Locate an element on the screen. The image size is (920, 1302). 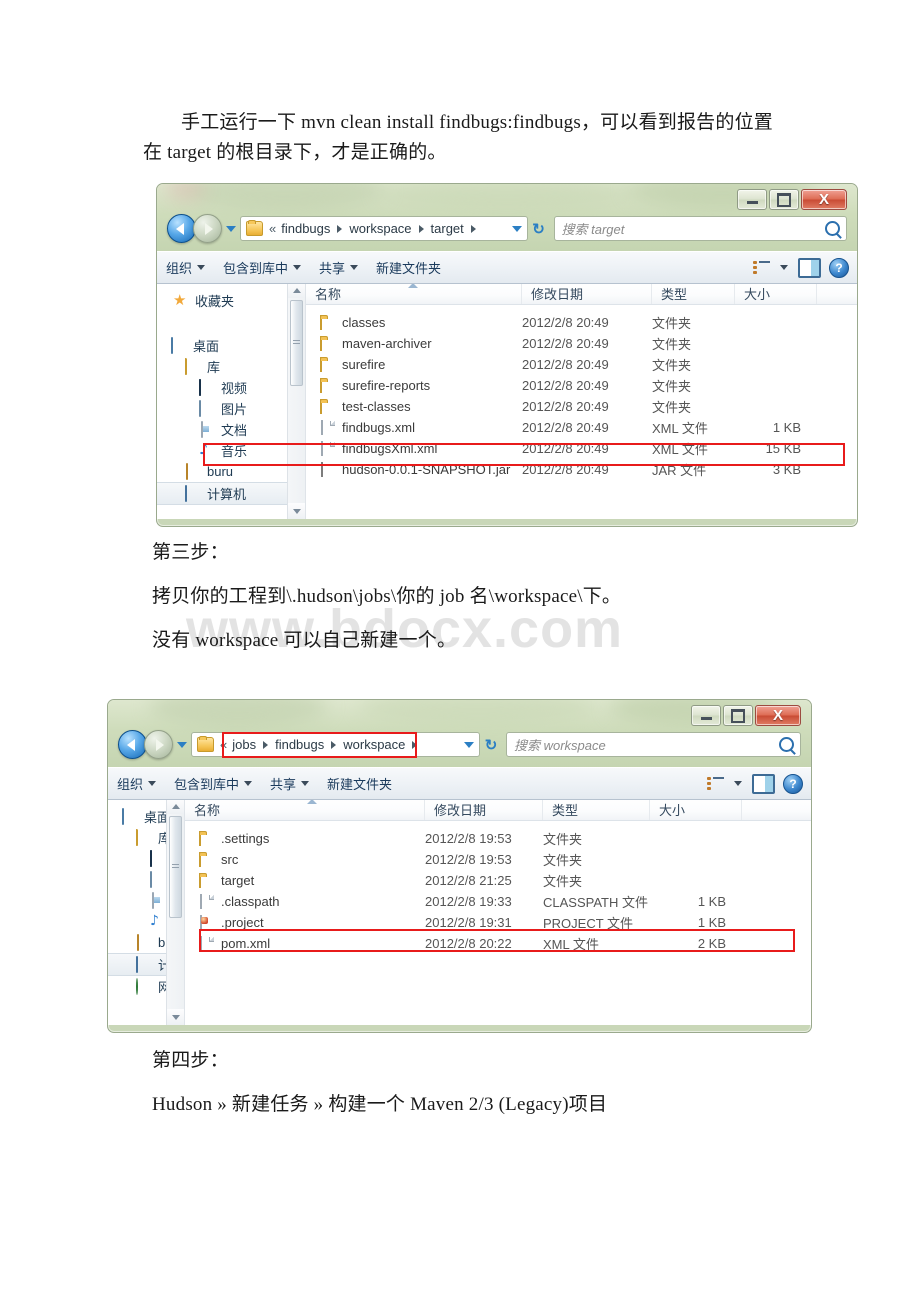
navpane-item-pictures: 图片 is located at coordinates (231, 408).